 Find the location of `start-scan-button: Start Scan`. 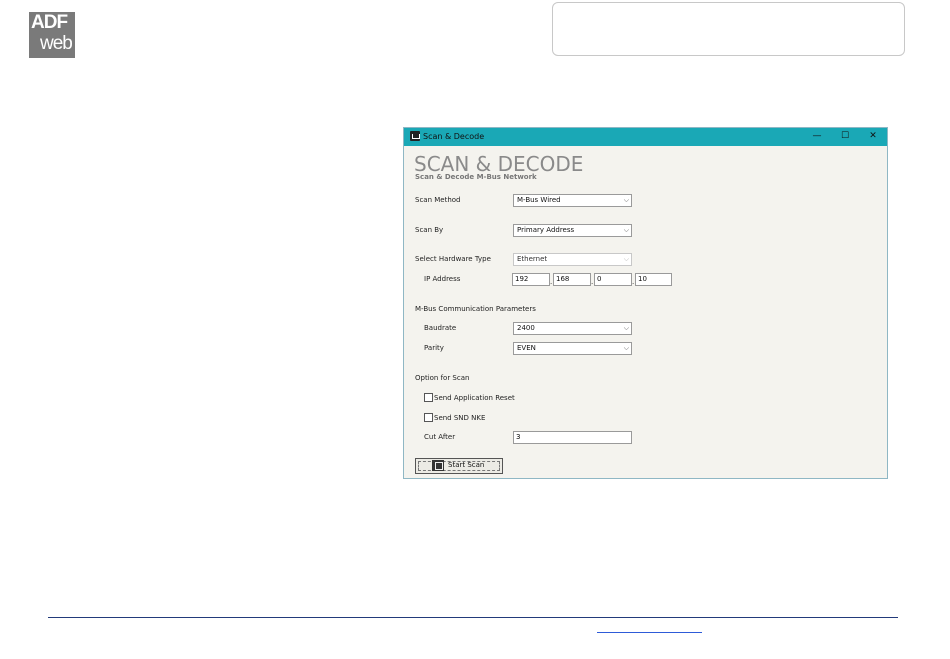

start-scan-button: Start Scan is located at coordinates (459, 466).